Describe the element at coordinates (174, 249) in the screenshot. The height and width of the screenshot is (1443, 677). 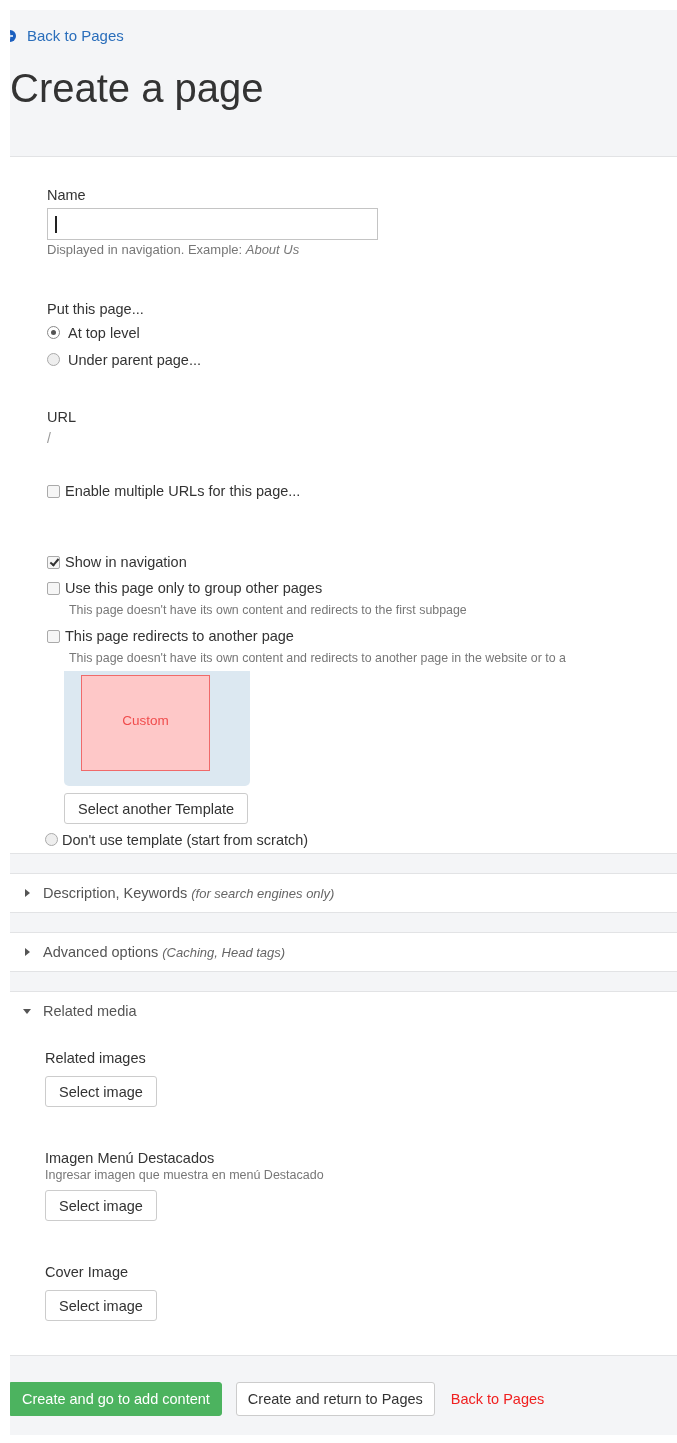
I see `help-text: Displayed in navigation. Example: About Us` at that location.